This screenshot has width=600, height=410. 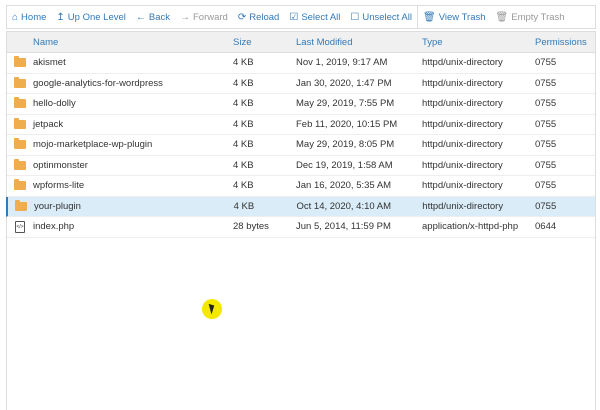 I want to click on file-name: optinmonster, so click(x=60, y=165).